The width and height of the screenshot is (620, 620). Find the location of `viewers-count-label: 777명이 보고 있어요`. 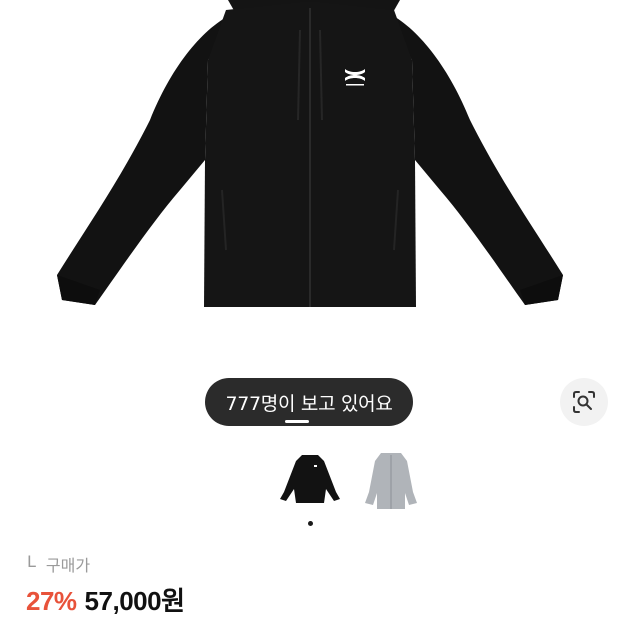

viewers-count-label: 777명이 보고 있어요 is located at coordinates (309, 403).